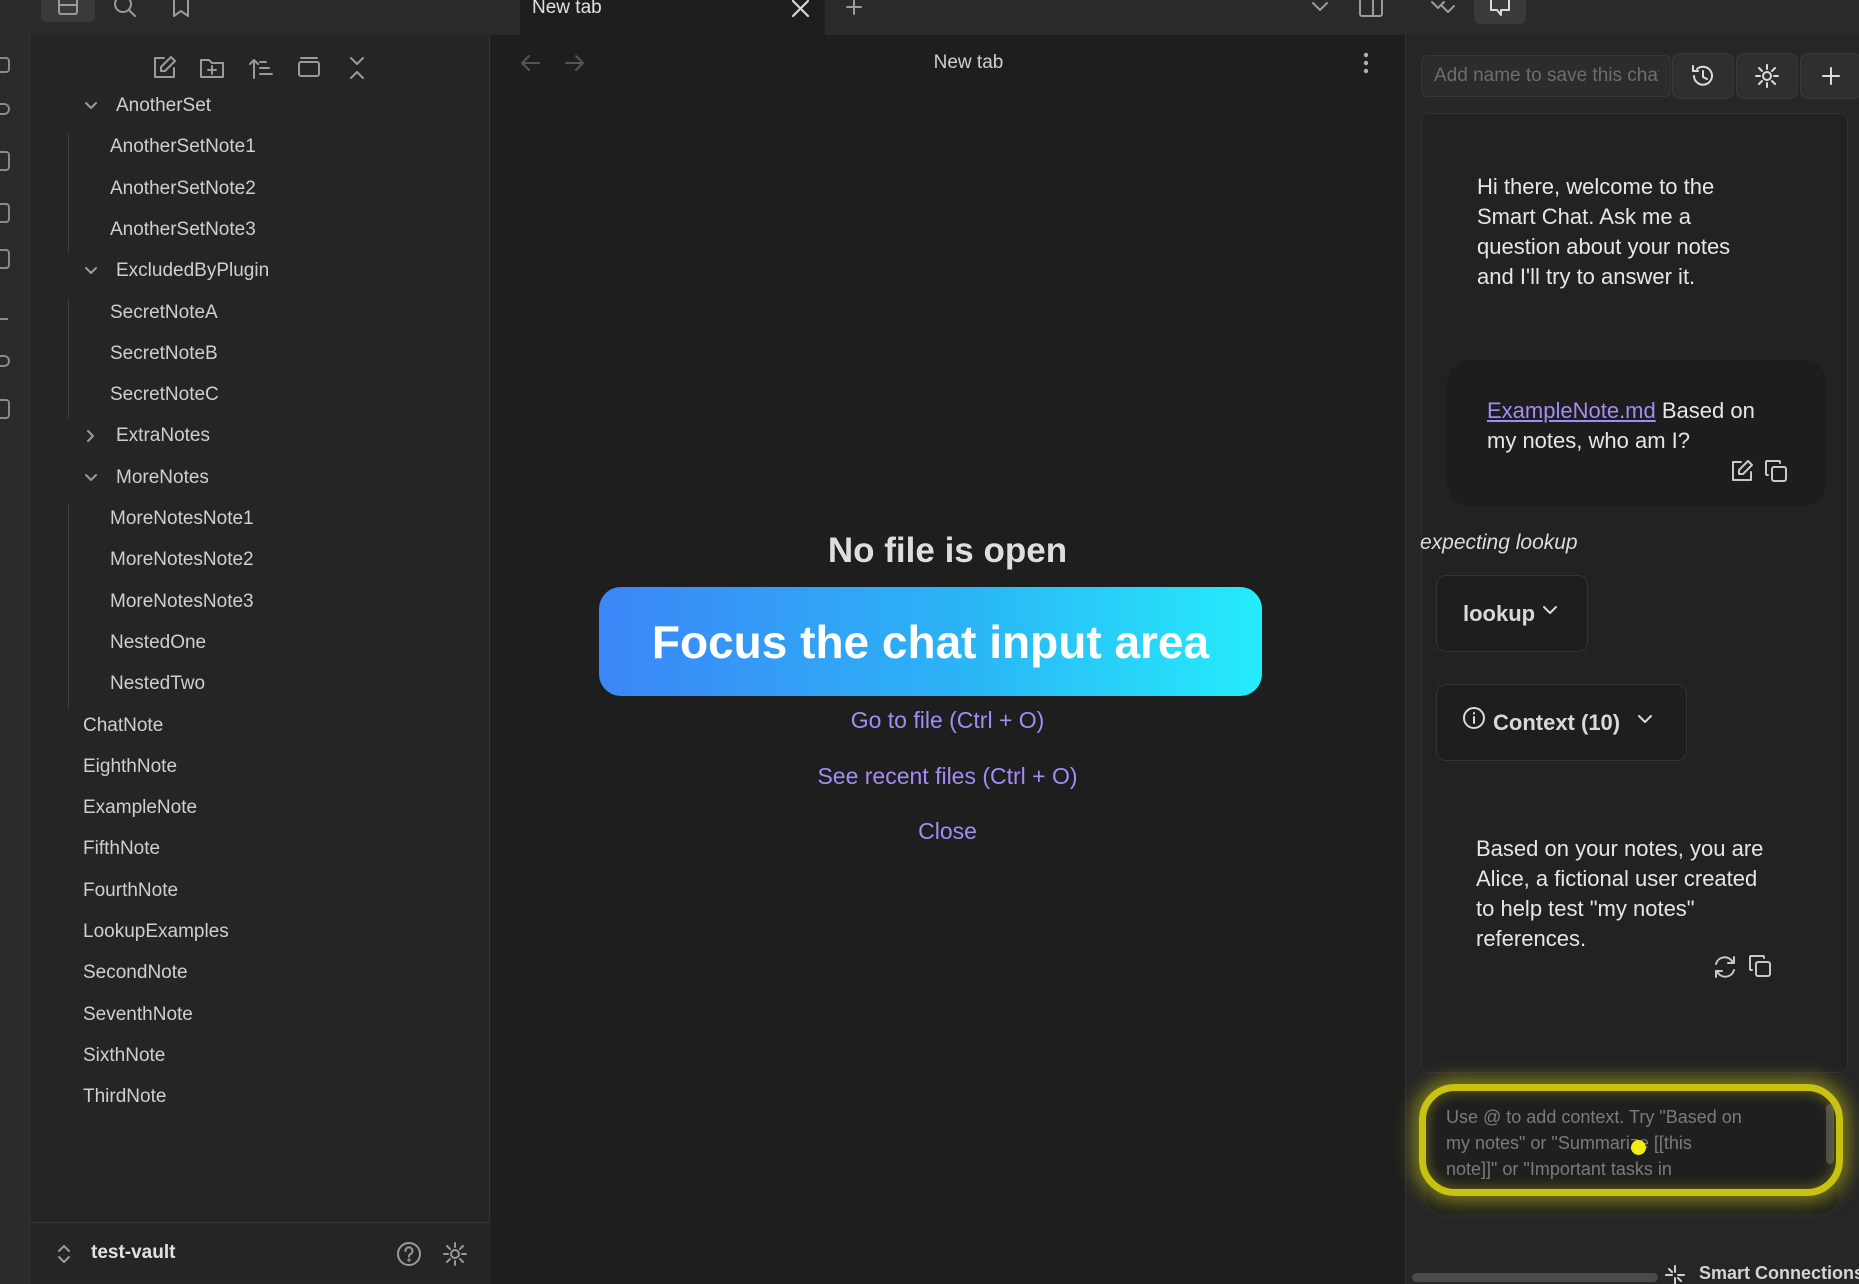  Describe the element at coordinates (15, 659) in the screenshot. I see `left-ribbon` at that location.